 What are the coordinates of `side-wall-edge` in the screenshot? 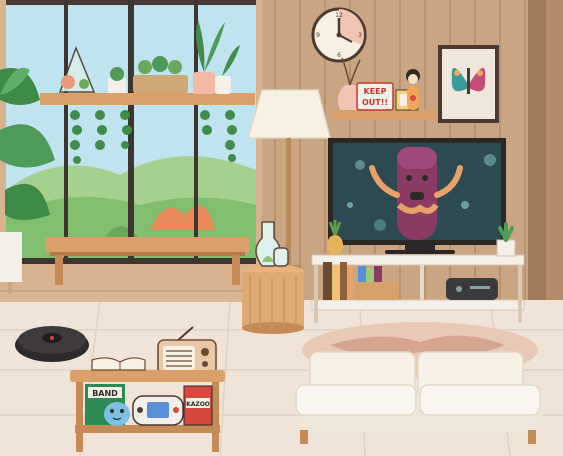 It's located at (537, 170).